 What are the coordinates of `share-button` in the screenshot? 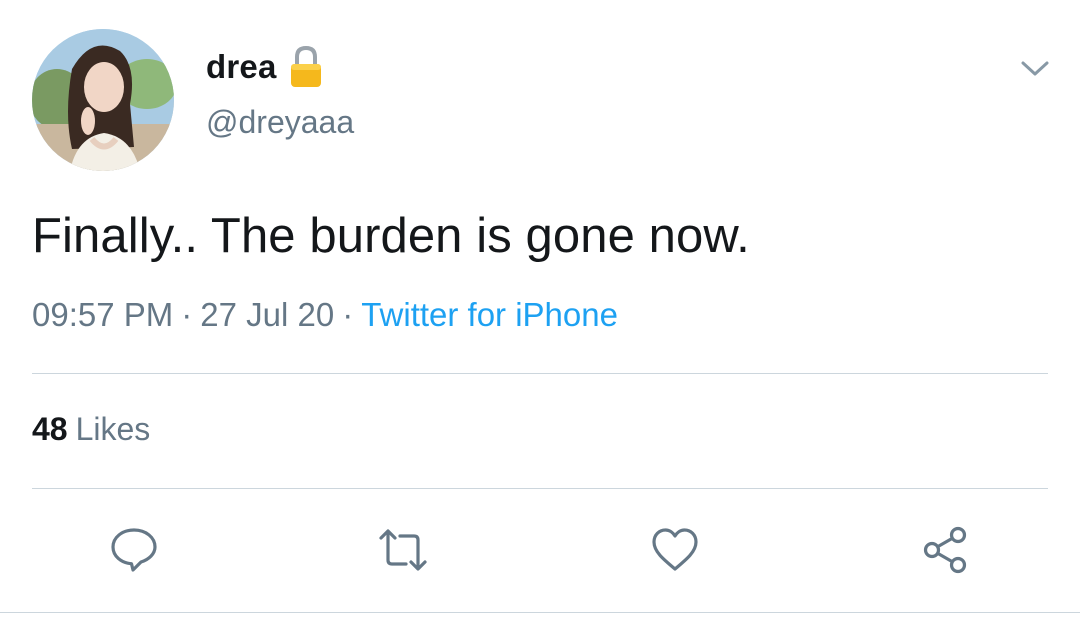 It's located at (945, 550).